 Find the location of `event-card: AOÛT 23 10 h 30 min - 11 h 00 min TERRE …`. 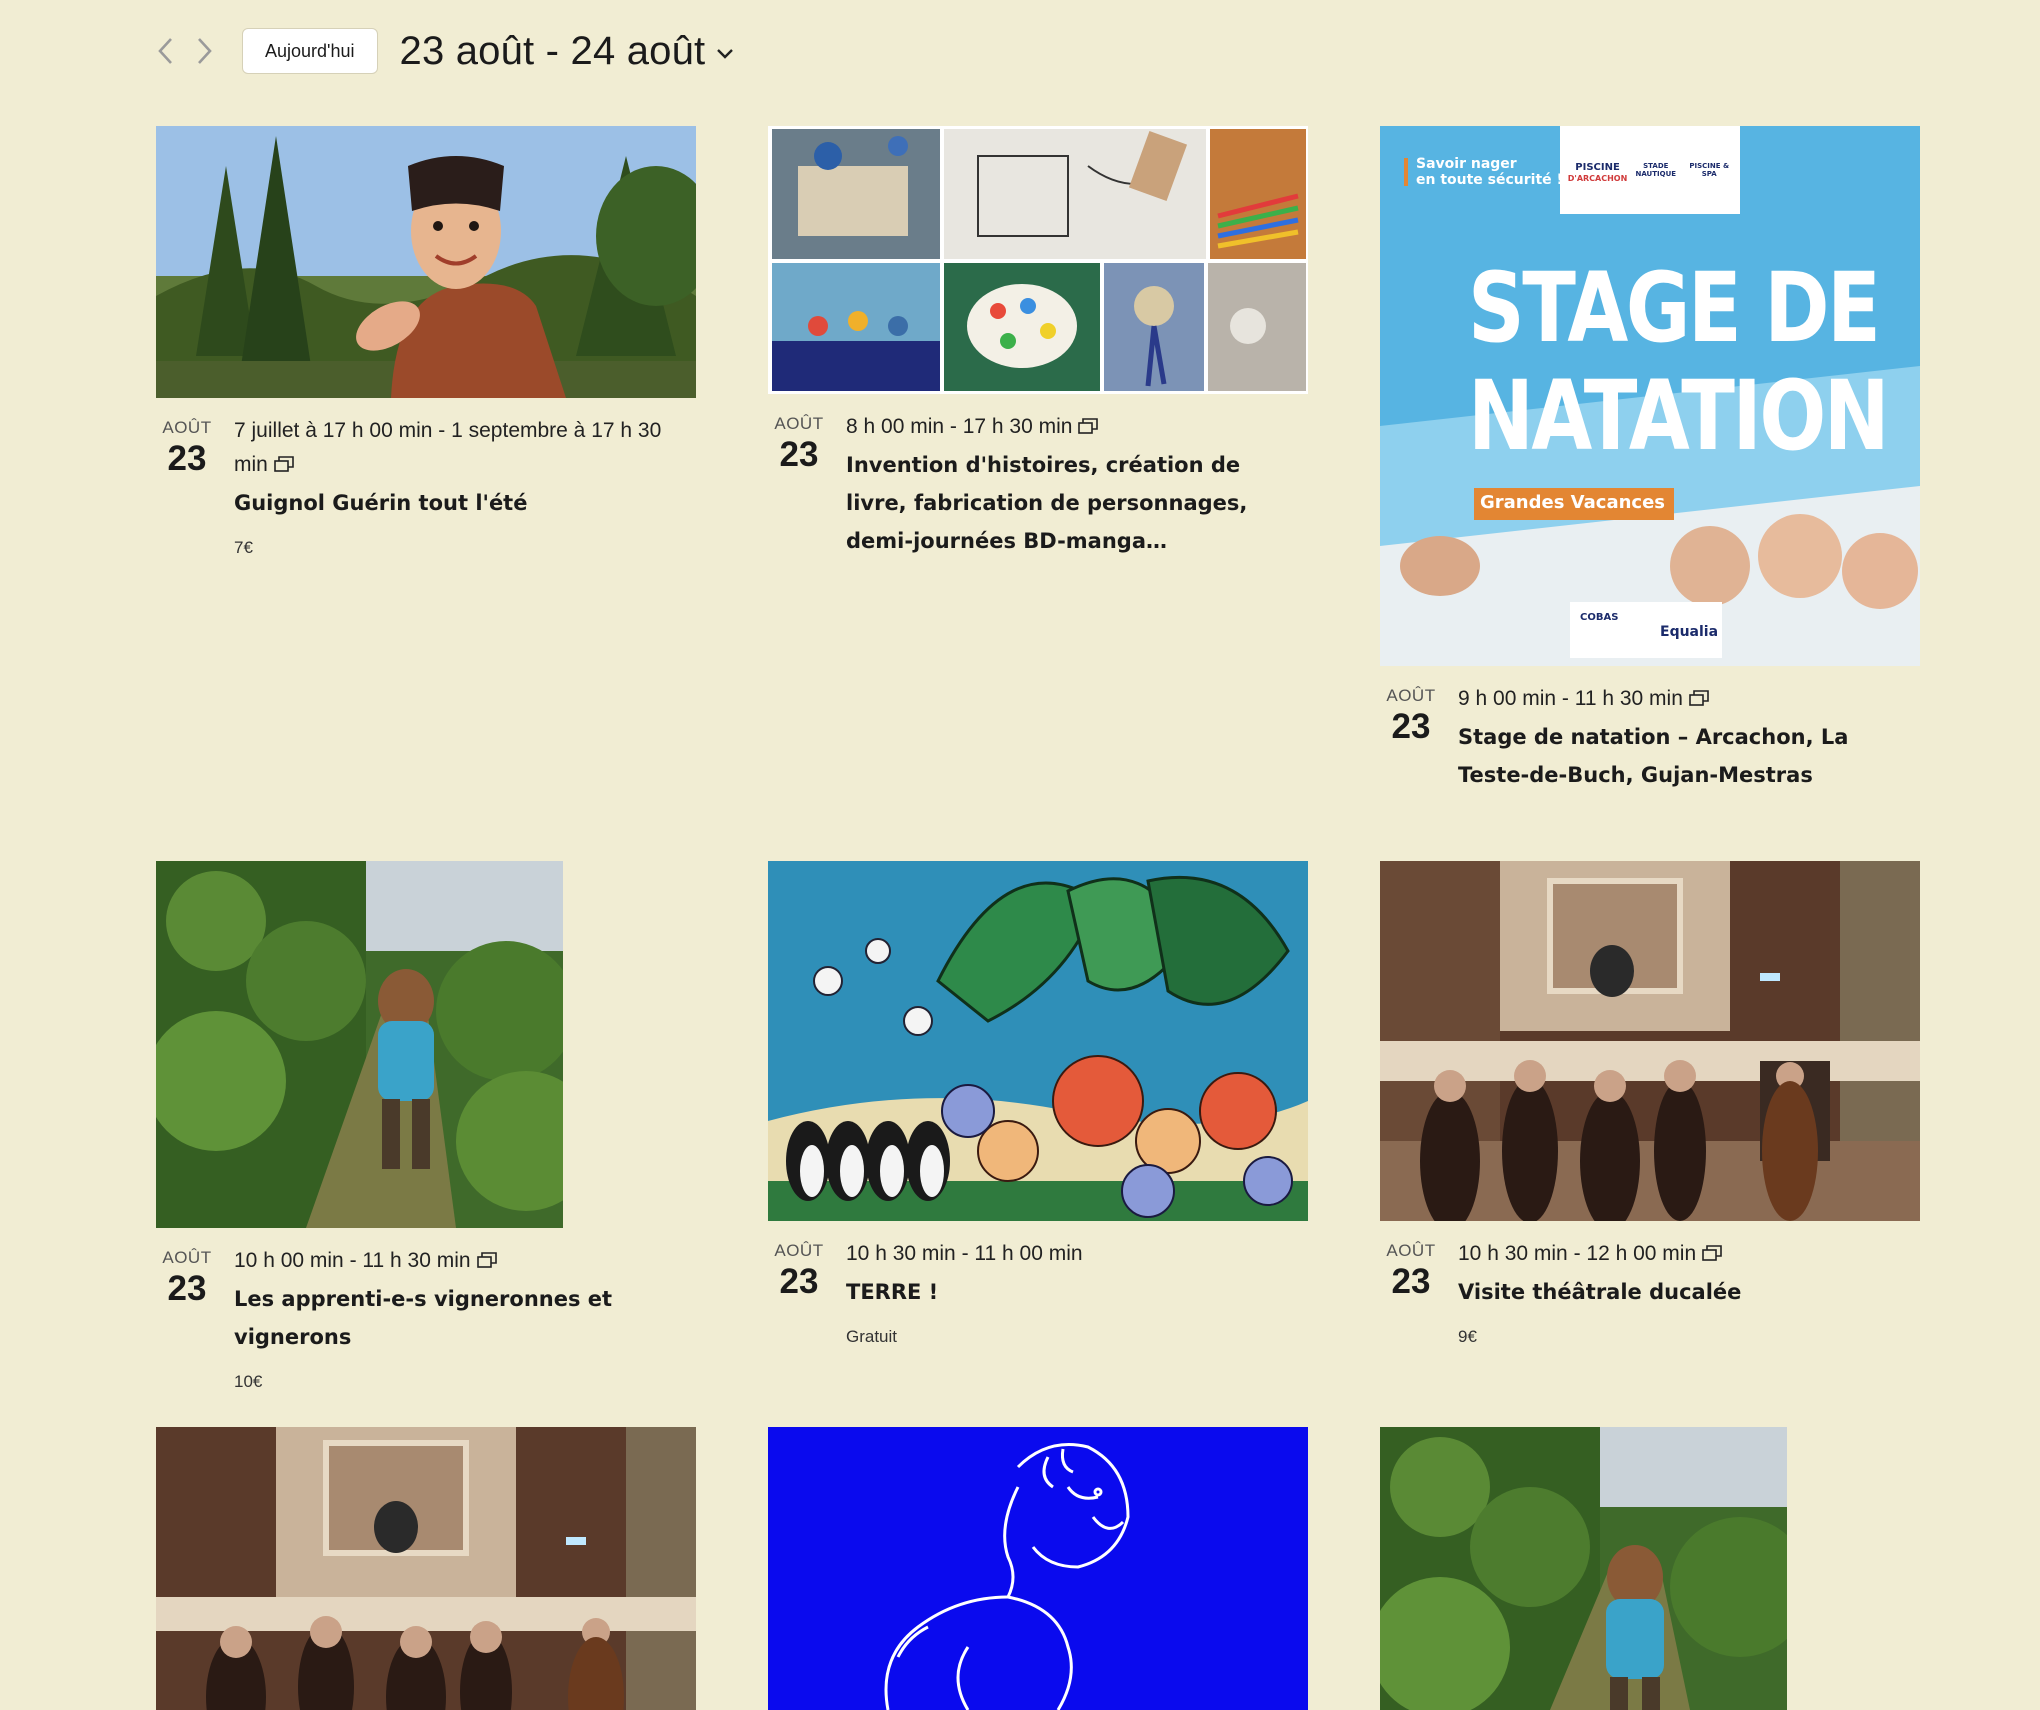

event-card: AOÛT 23 10 h 30 min - 11 h 00 min TERRE … is located at coordinates (1038, 1104).